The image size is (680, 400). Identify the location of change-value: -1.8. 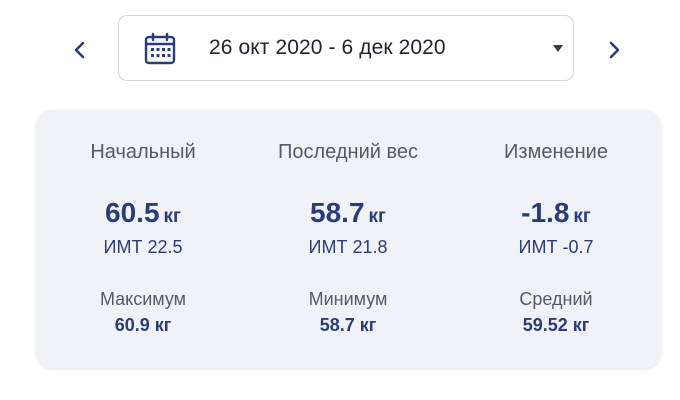
(545, 212).